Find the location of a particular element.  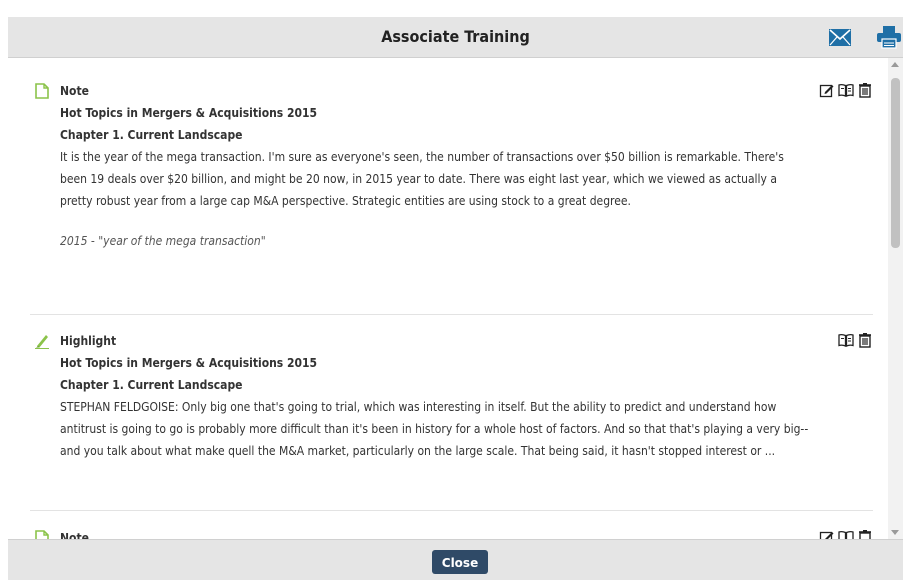

dialog-header: Associate Training is located at coordinates (455, 37).